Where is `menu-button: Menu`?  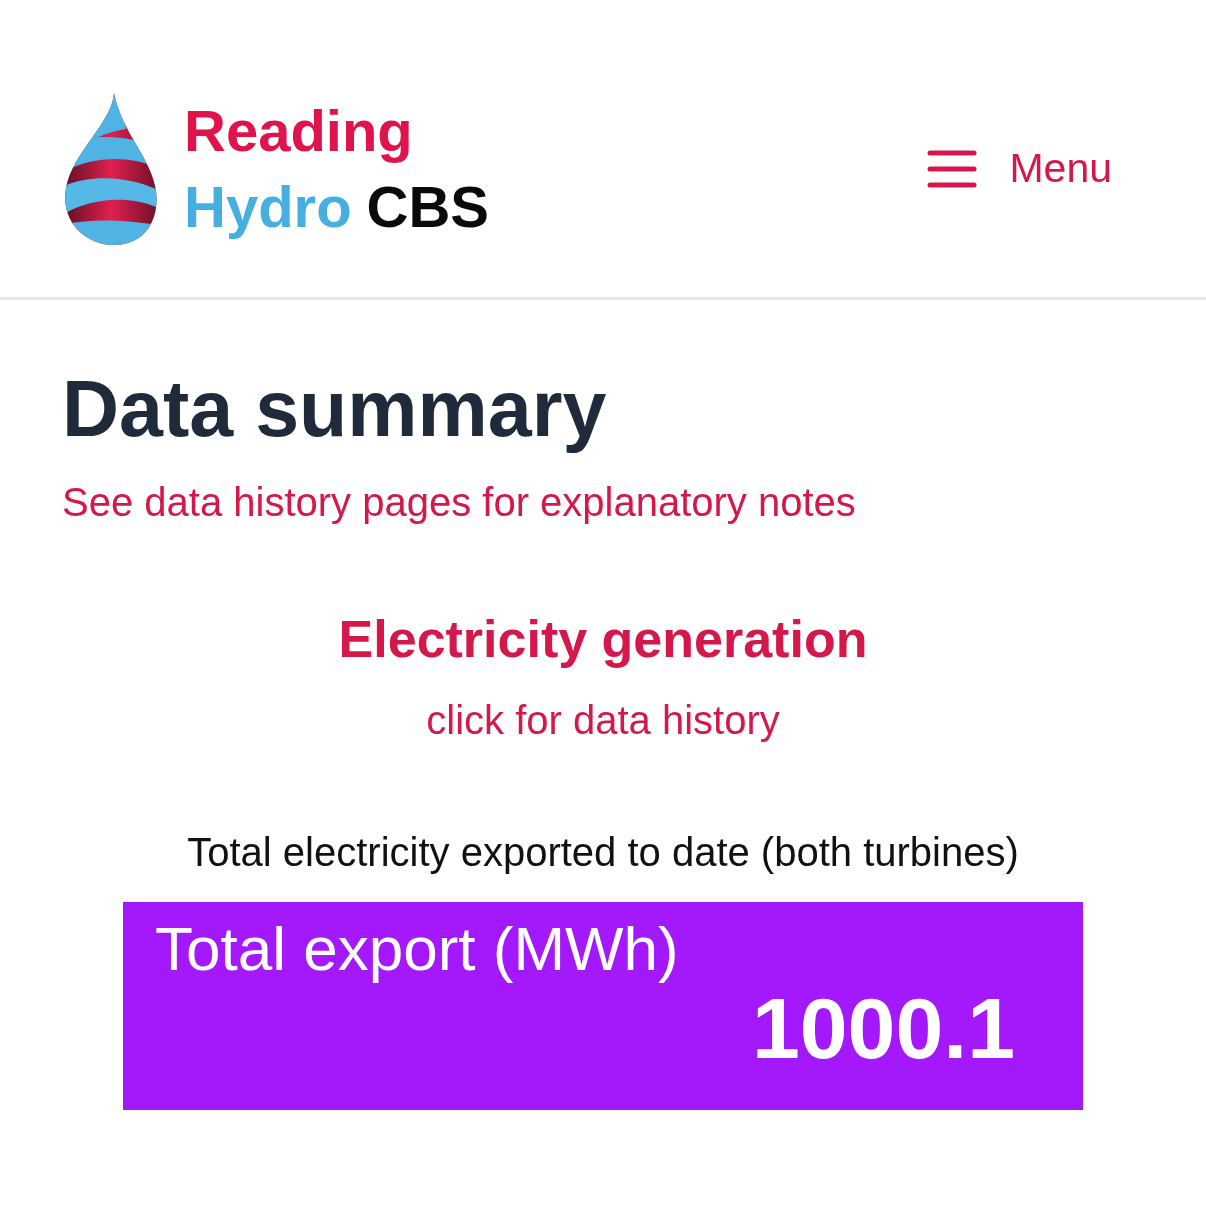 menu-button: Menu is located at coordinates (1019, 168).